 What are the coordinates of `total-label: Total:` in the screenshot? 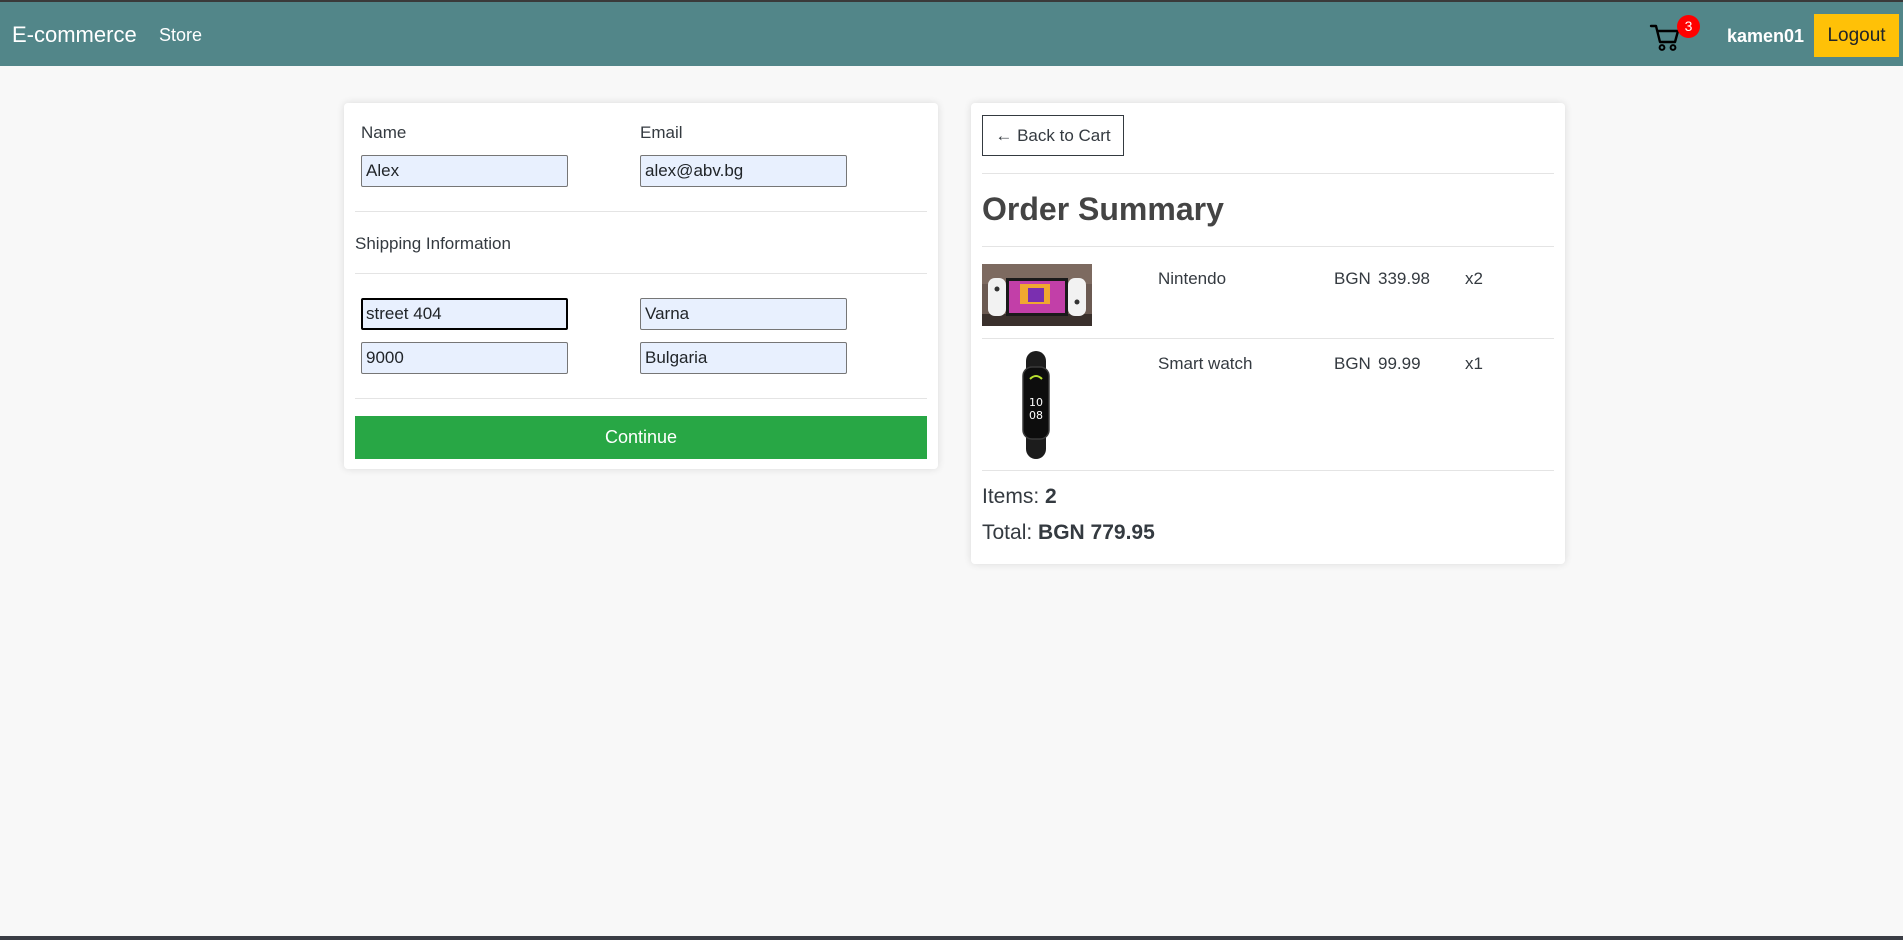 It's located at (1007, 532).